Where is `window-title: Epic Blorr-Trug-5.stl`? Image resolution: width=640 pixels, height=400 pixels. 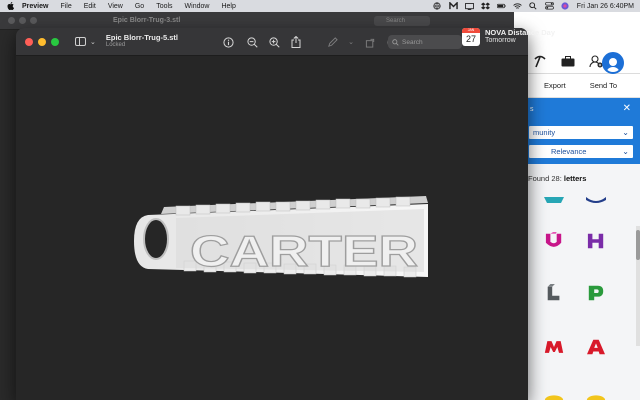
window-title: Epic Blorr-Trug-5.stl is located at coordinates (141, 38).